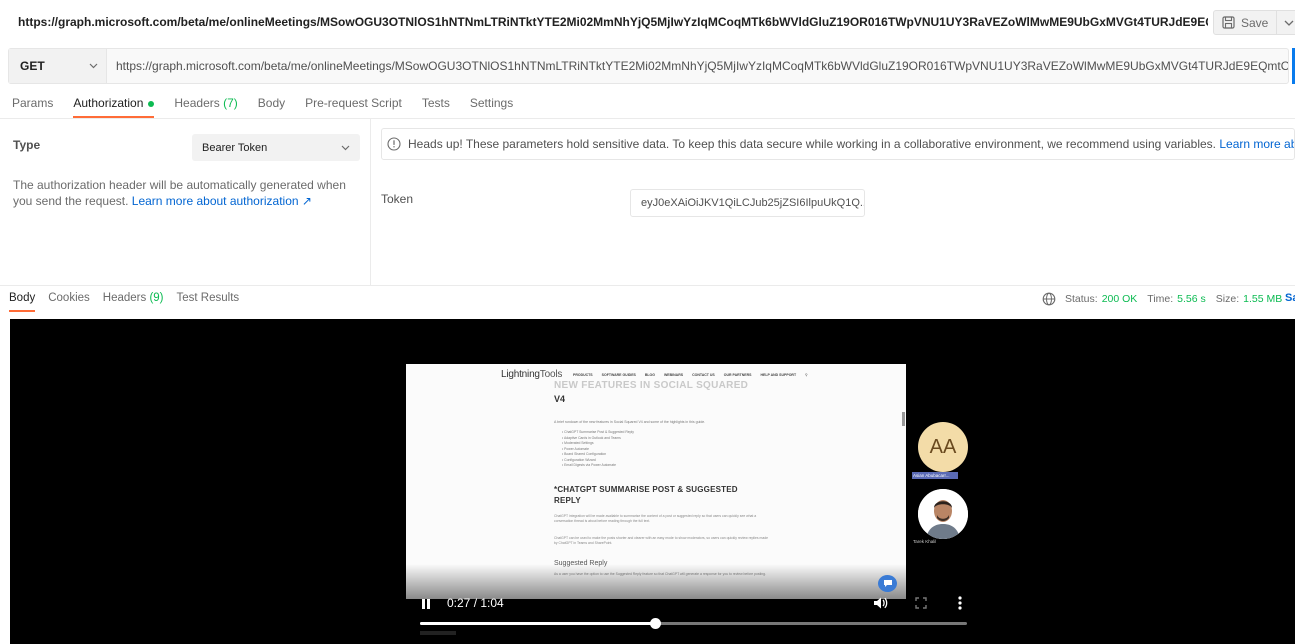 Image resolution: width=1295 pixels, height=644 pixels. Describe the element at coordinates (649, 375) in the screenshot. I see `site-nav-item: BLOG` at that location.